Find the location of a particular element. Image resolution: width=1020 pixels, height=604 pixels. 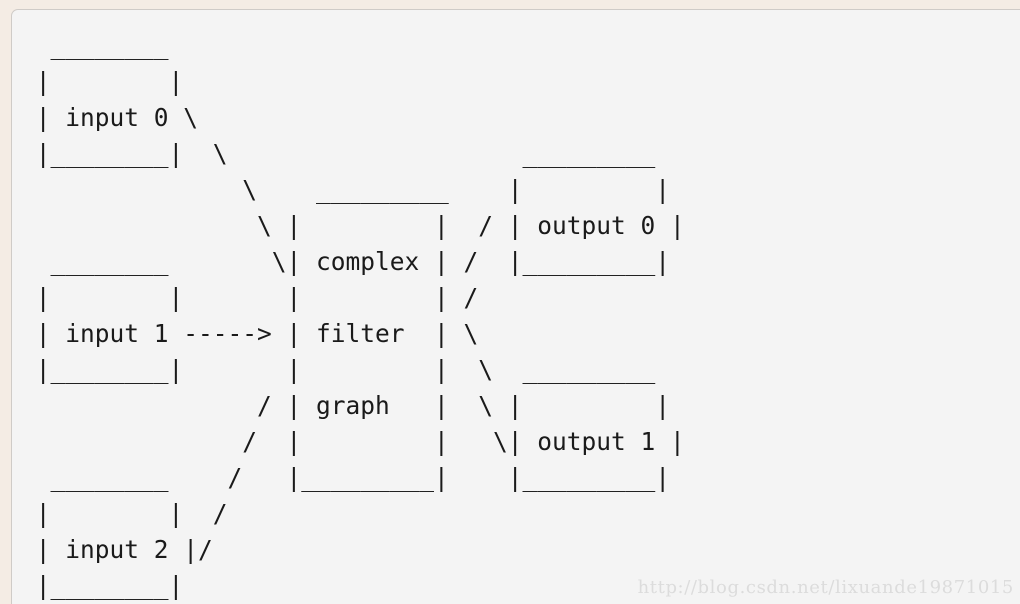

watermark-text: http://blog.csdn.net/lixuande19871015 is located at coordinates (825, 587).